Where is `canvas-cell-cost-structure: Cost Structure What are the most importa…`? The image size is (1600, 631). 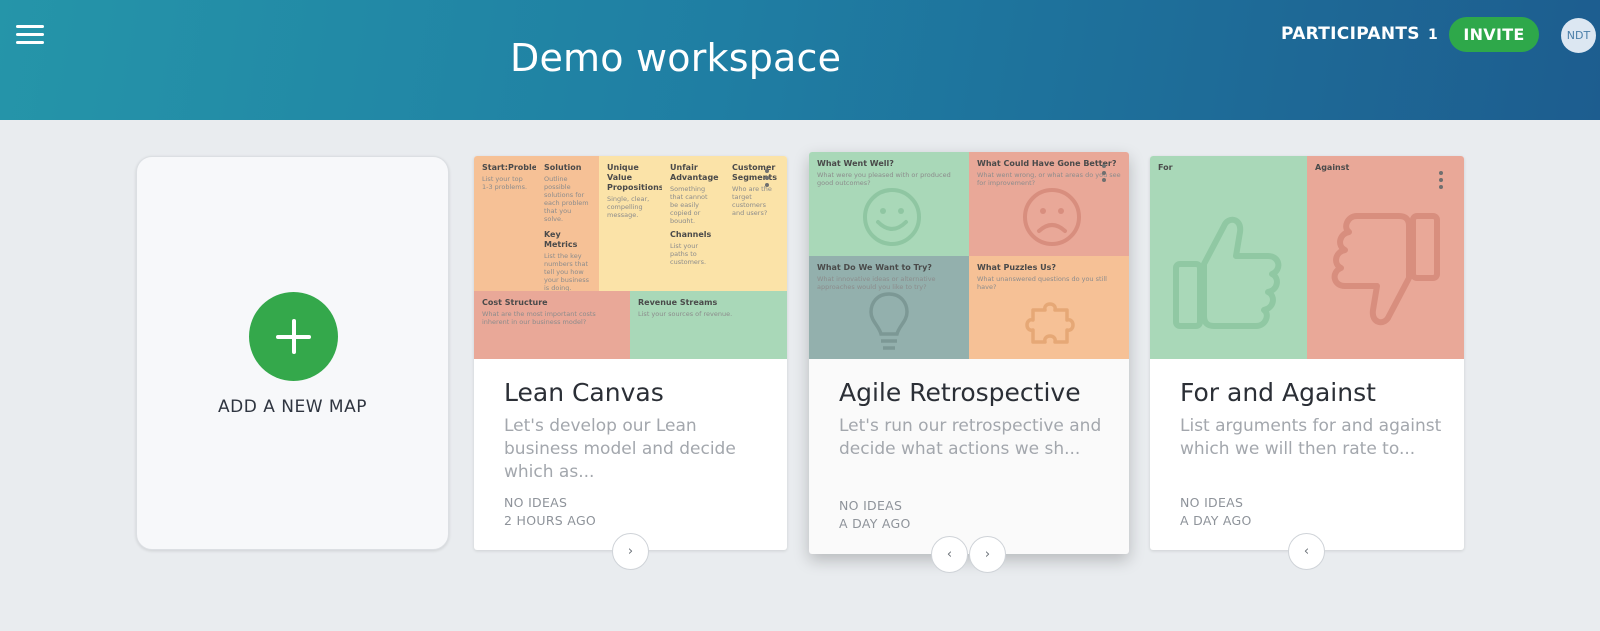
canvas-cell-cost-structure: Cost Structure What are the most importa… is located at coordinates (552, 325).